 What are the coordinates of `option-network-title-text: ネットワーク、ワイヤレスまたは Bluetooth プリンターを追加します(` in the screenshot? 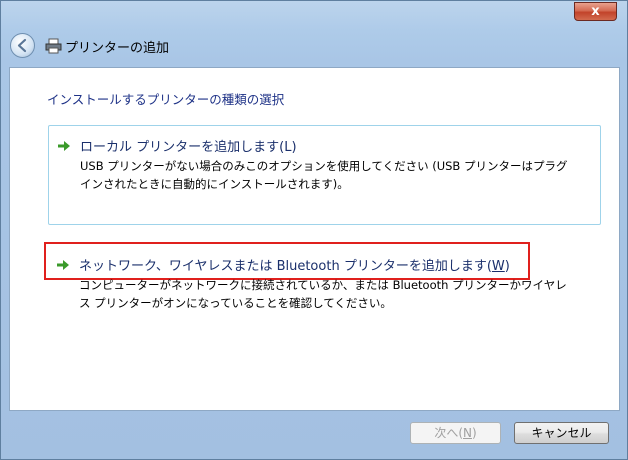 It's located at (285, 266).